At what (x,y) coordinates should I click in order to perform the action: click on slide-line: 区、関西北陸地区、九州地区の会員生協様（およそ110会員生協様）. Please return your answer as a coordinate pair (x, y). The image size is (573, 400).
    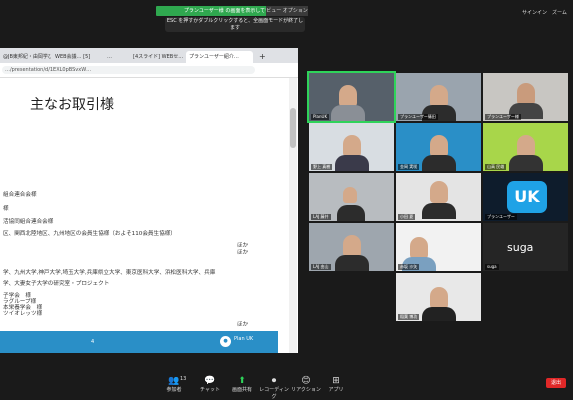
    Looking at the image, I should click on (89, 234).